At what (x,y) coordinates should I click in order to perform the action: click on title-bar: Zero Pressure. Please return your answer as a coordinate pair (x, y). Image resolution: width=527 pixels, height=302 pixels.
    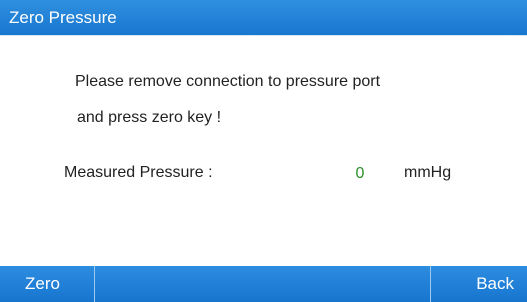
    Looking at the image, I should click on (263, 18).